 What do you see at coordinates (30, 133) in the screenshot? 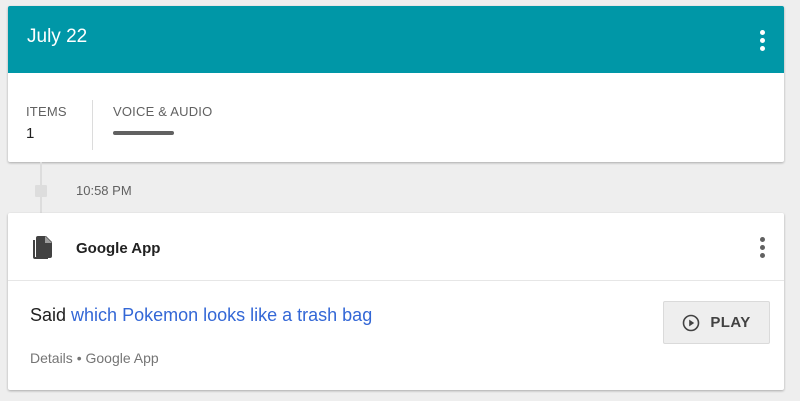
I see `items-count: 1` at bounding box center [30, 133].